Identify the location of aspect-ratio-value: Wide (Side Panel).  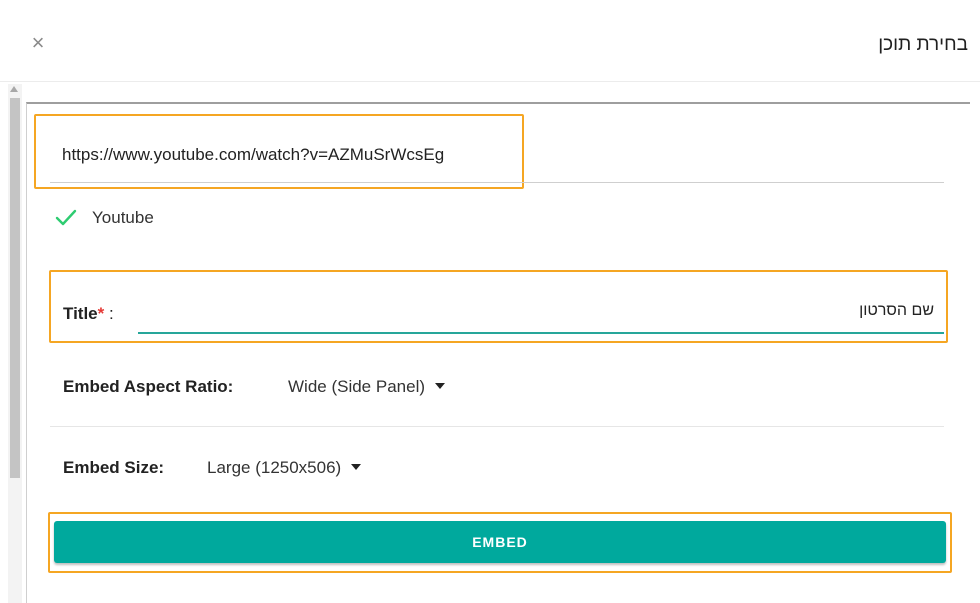
(357, 386).